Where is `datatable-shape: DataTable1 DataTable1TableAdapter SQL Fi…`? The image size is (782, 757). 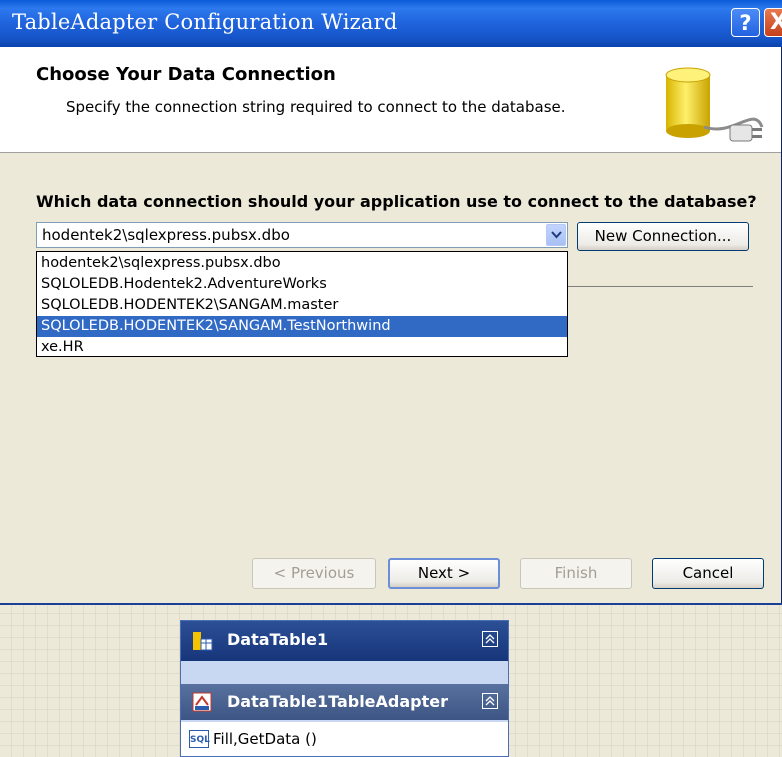
datatable-shape: DataTable1 DataTable1TableAdapter SQL Fi… is located at coordinates (344, 688).